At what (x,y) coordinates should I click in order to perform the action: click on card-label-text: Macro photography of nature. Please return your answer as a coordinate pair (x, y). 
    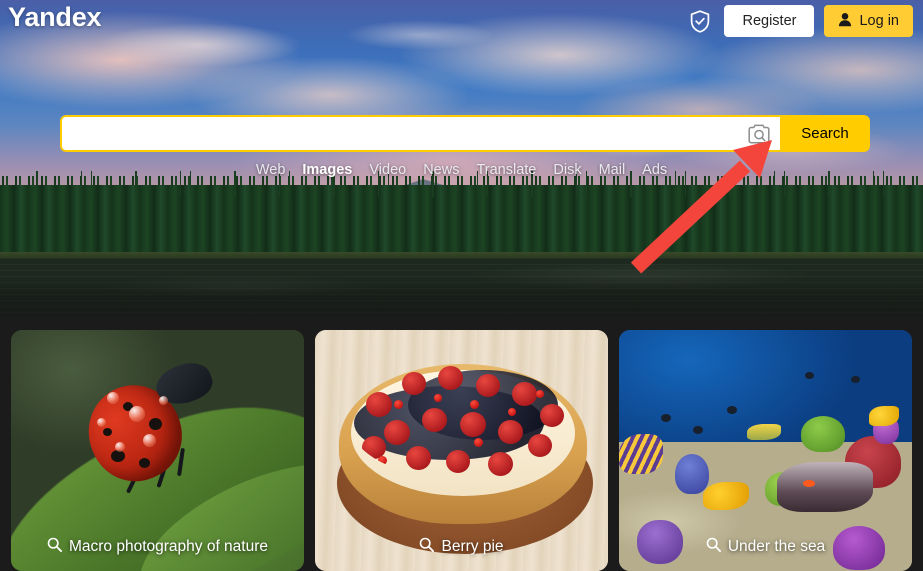
    Looking at the image, I should click on (168, 546).